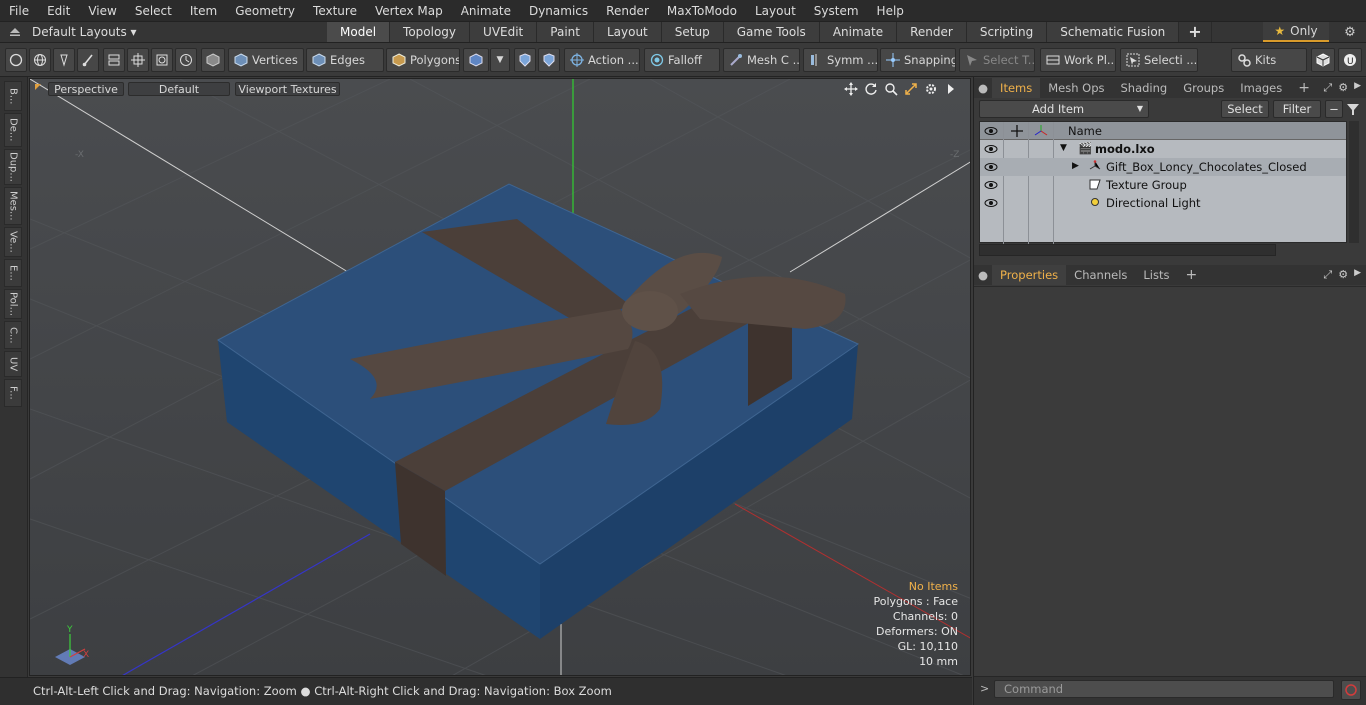 The width and height of the screenshot is (1366, 705). Describe the element at coordinates (500, 60) in the screenshot. I see `material-dropdown: ▼` at that location.